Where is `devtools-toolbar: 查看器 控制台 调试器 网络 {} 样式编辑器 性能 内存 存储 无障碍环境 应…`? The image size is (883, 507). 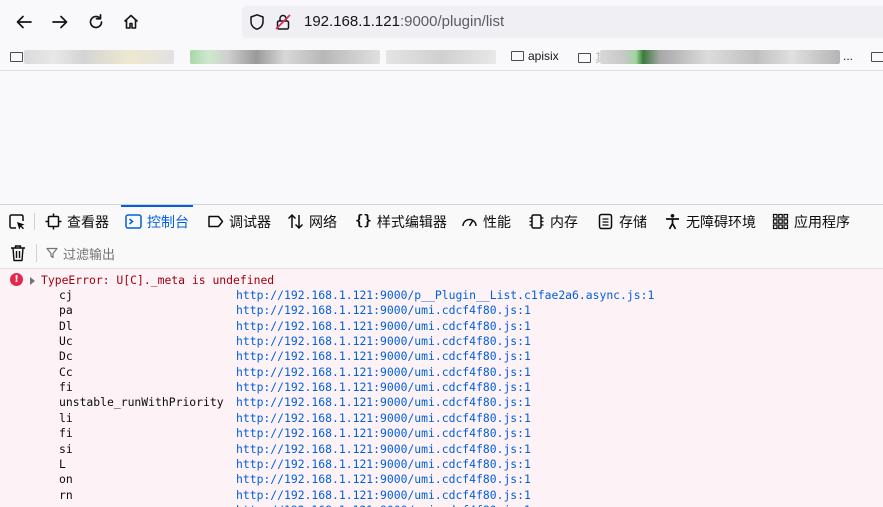
devtools-toolbar: 查看器 控制台 调试器 网络 {} 样式编辑器 性能 内存 存储 无障碍环境 应… is located at coordinates (441, 221).